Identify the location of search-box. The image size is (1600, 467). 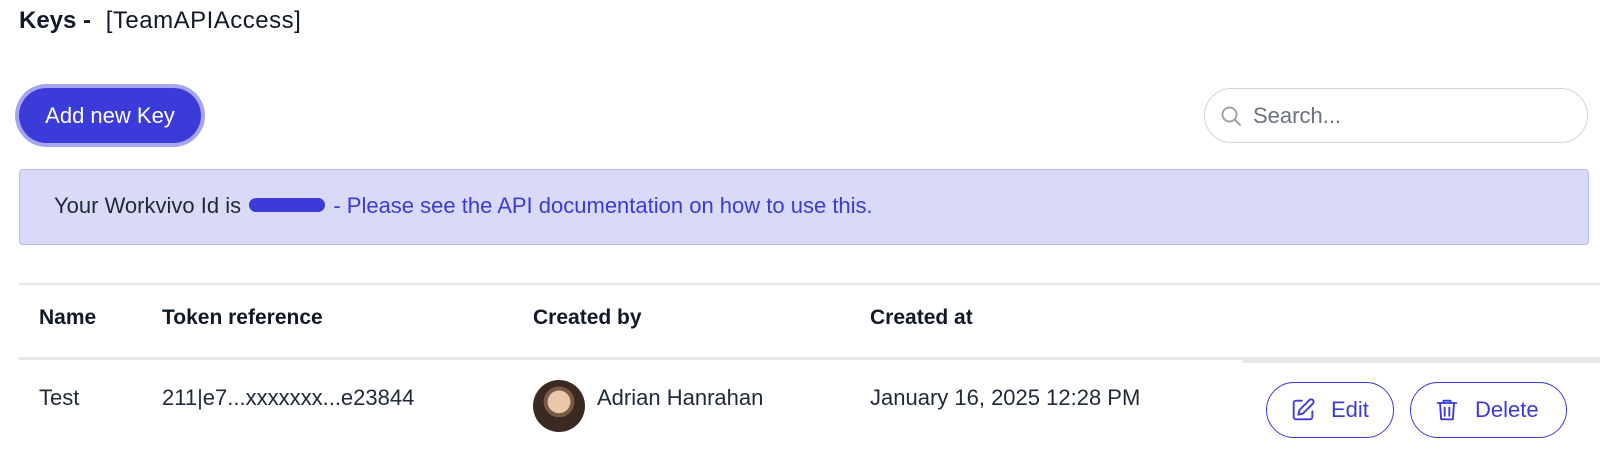
(1396, 115).